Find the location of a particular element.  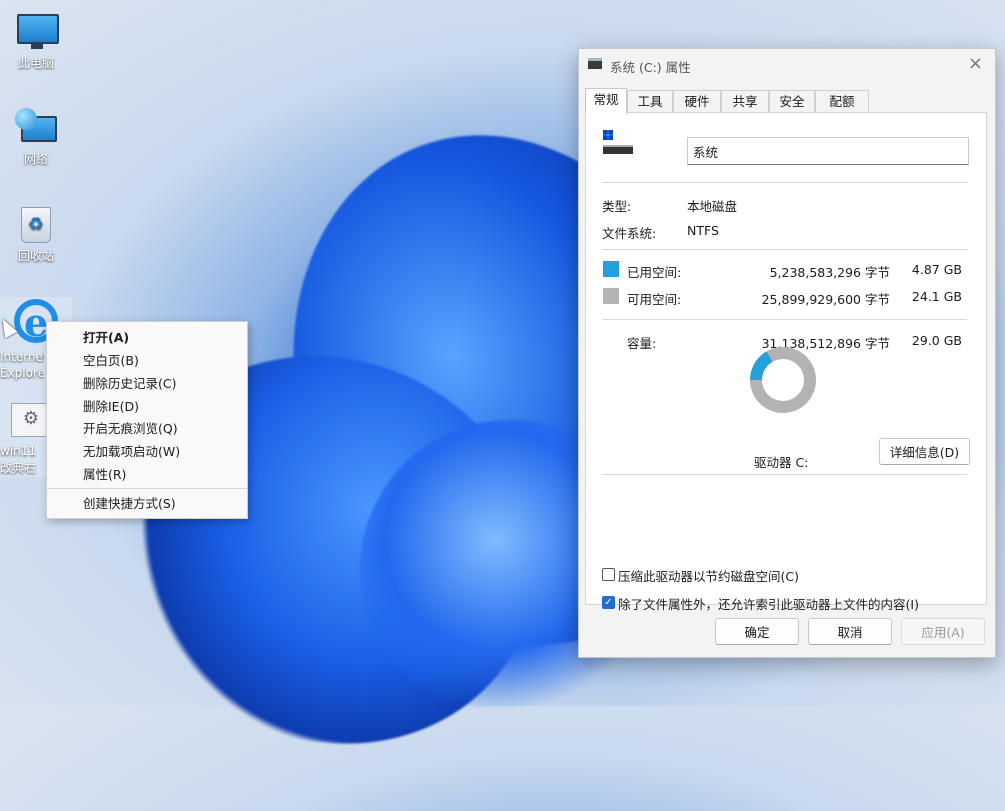

menu-item-private-browsing: 开启无痕浏览(Q) is located at coordinates (147, 428).